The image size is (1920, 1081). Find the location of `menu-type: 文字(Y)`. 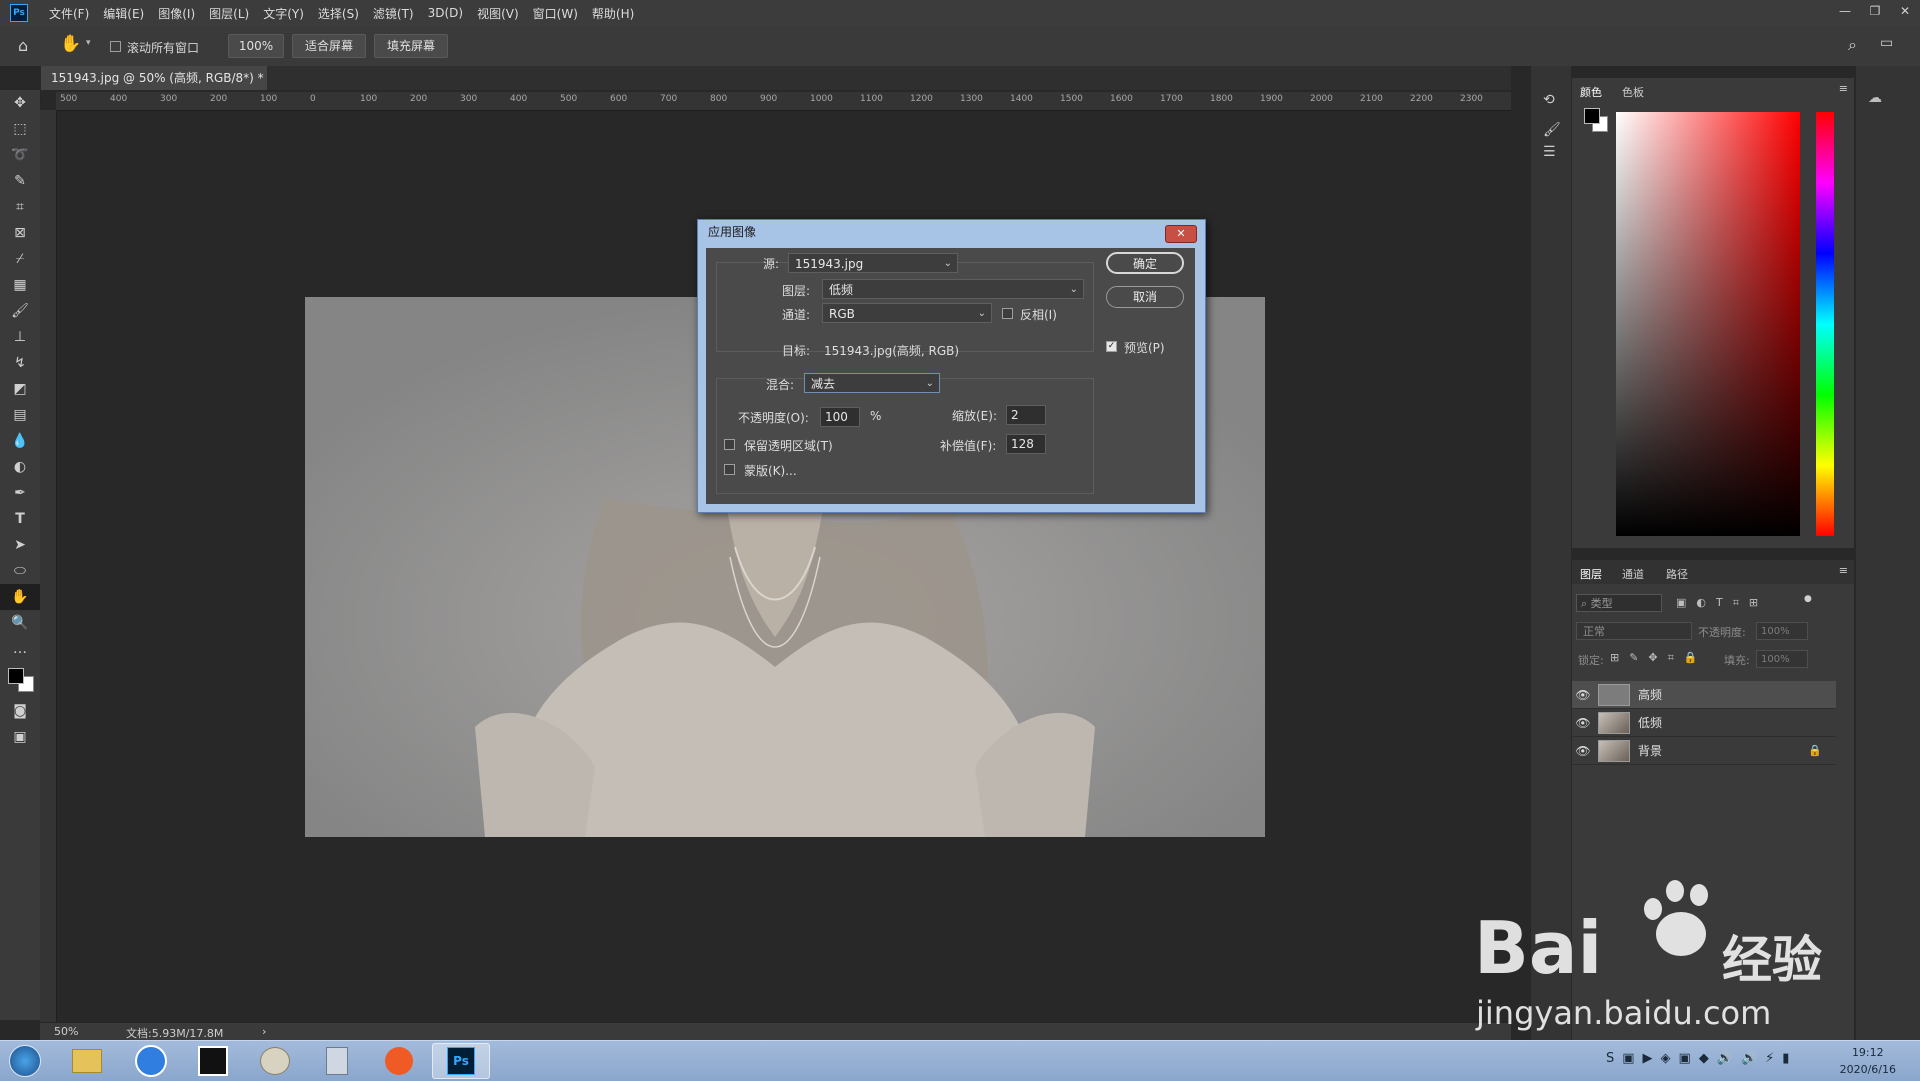

menu-type: 文字(Y) is located at coordinates (283, 13).